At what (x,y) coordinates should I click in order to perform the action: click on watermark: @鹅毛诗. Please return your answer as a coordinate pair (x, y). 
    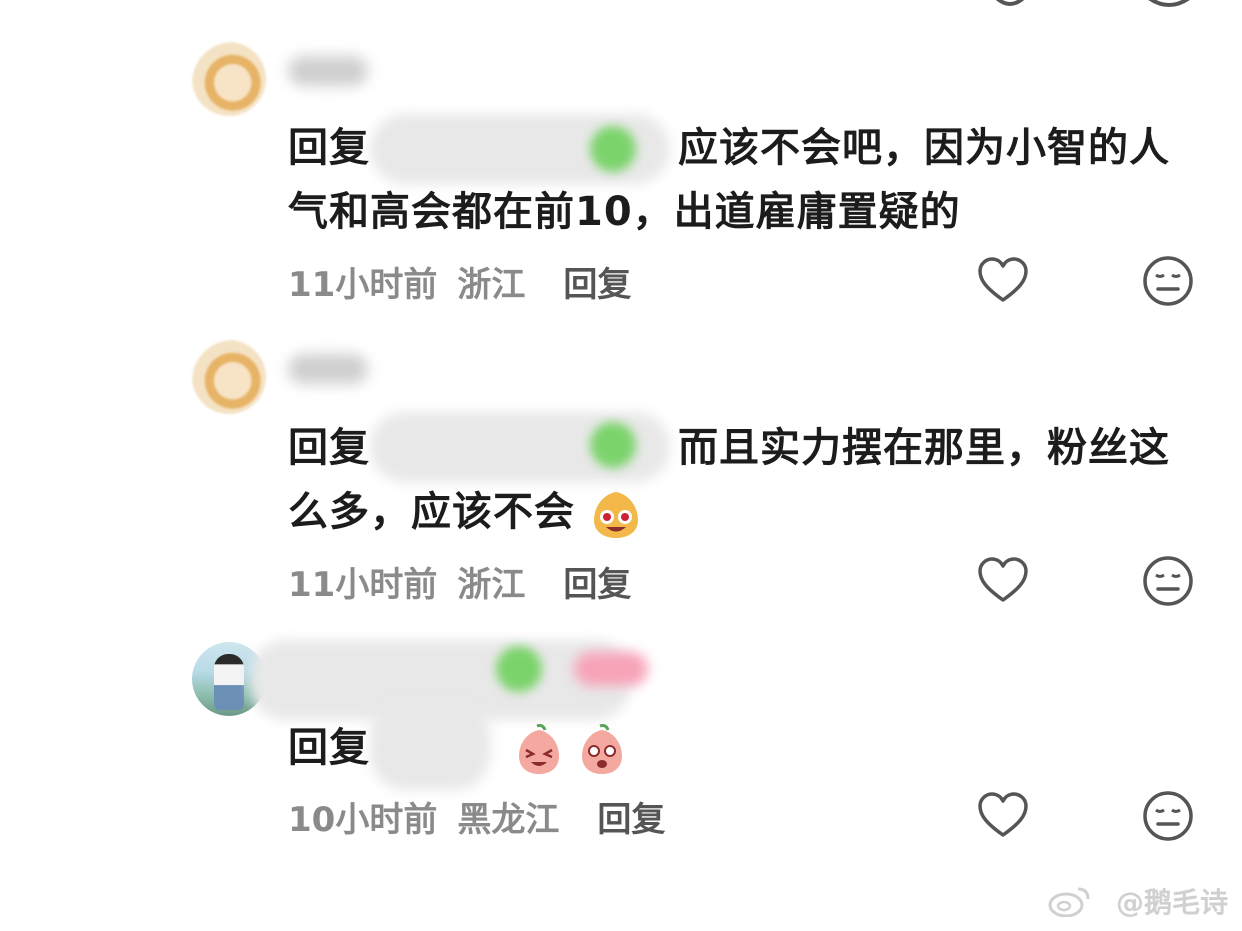
    Looking at the image, I should click on (1171, 902).